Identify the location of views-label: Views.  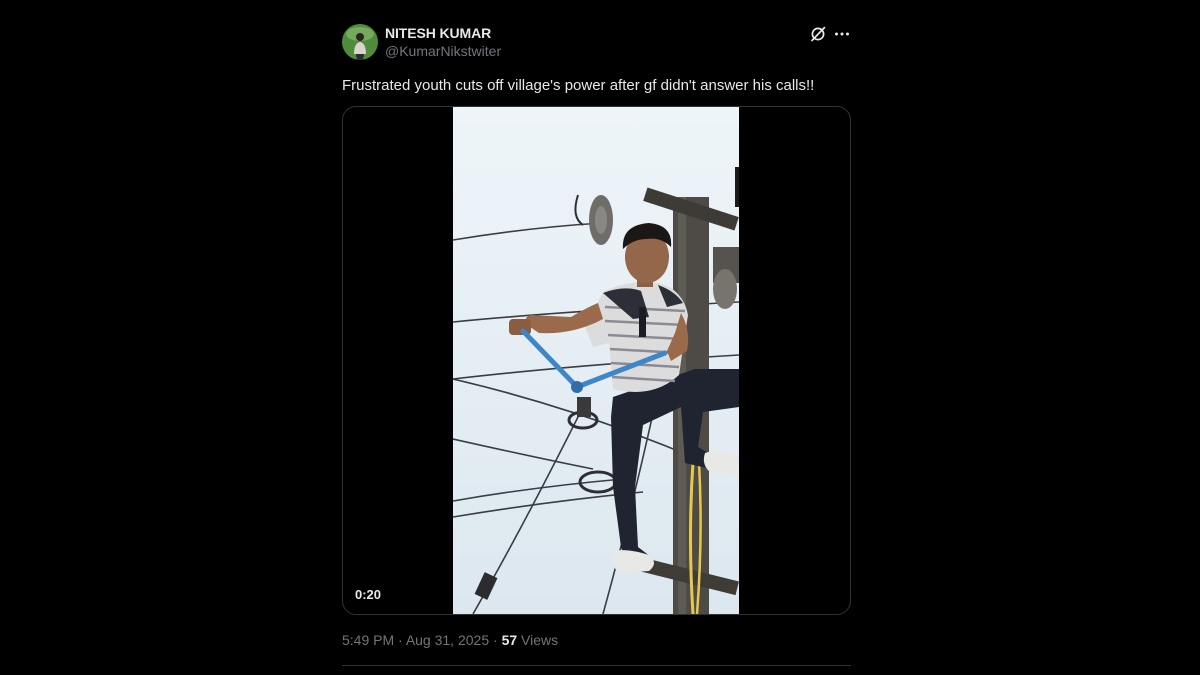
(537, 640).